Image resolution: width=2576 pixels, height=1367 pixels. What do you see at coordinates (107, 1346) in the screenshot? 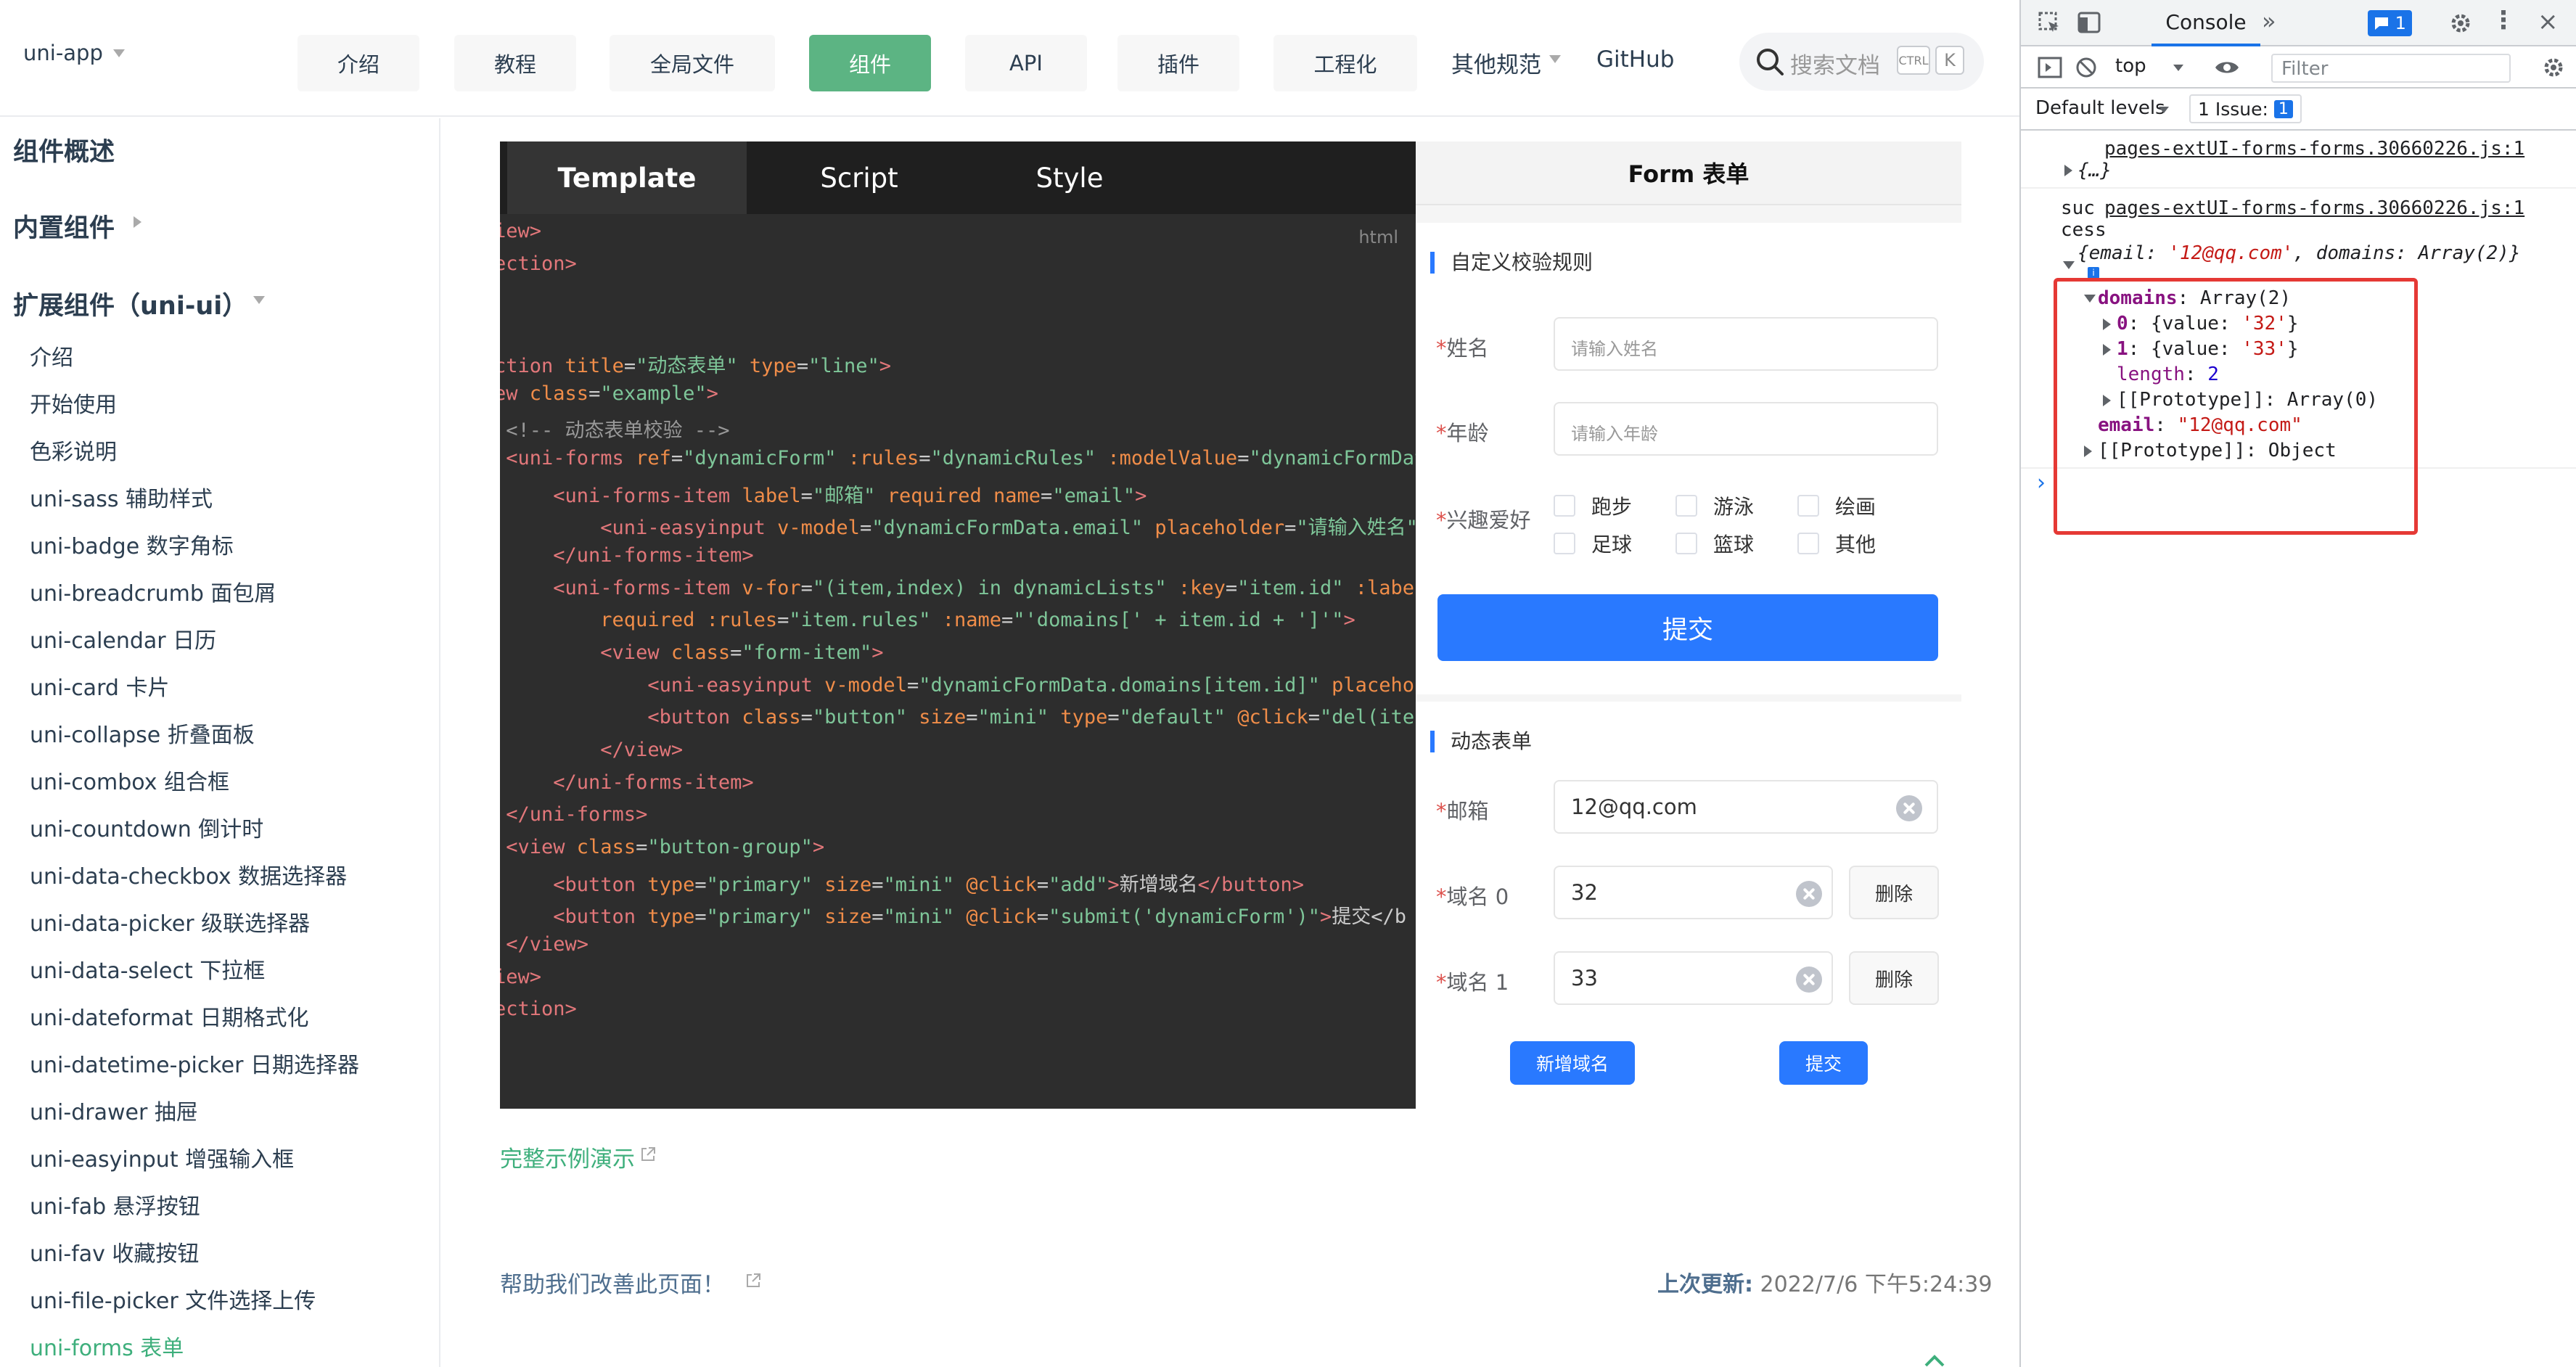
I see `sidebar-item: uni-forms 表单` at bounding box center [107, 1346].